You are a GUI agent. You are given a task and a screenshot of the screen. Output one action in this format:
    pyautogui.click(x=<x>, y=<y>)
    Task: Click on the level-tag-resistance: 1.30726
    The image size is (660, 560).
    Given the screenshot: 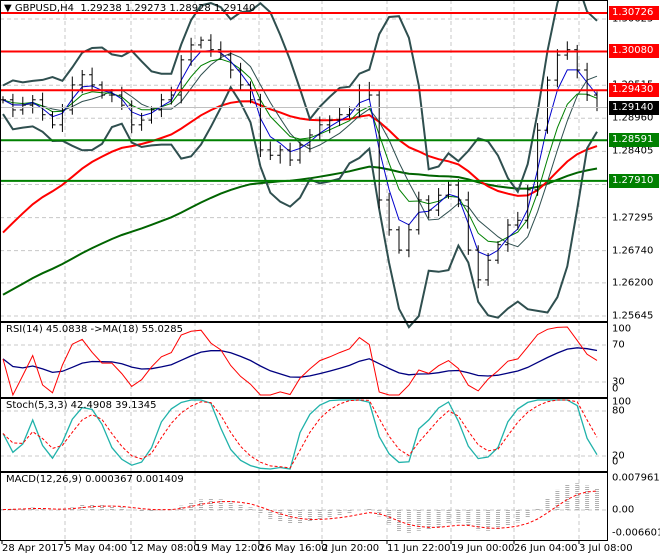 What is the action you would take?
    pyautogui.click(x=634, y=12)
    